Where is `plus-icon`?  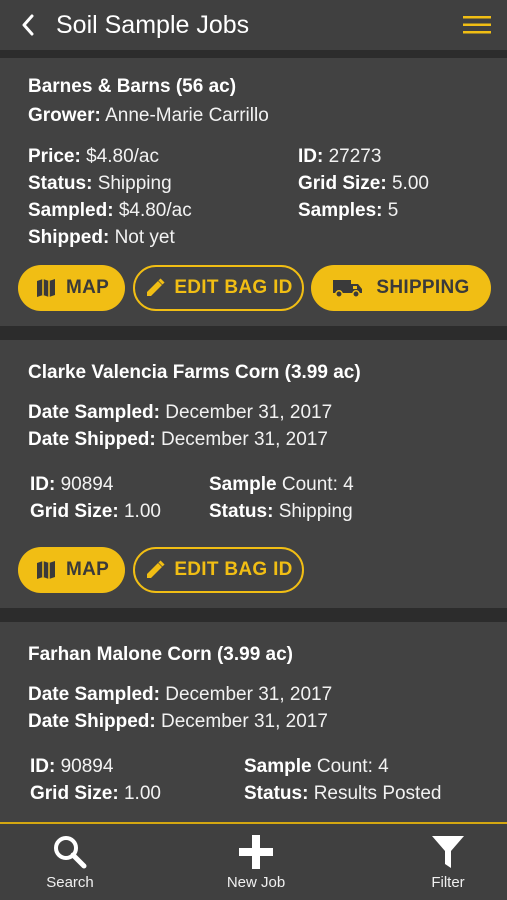 plus-icon is located at coordinates (256, 851).